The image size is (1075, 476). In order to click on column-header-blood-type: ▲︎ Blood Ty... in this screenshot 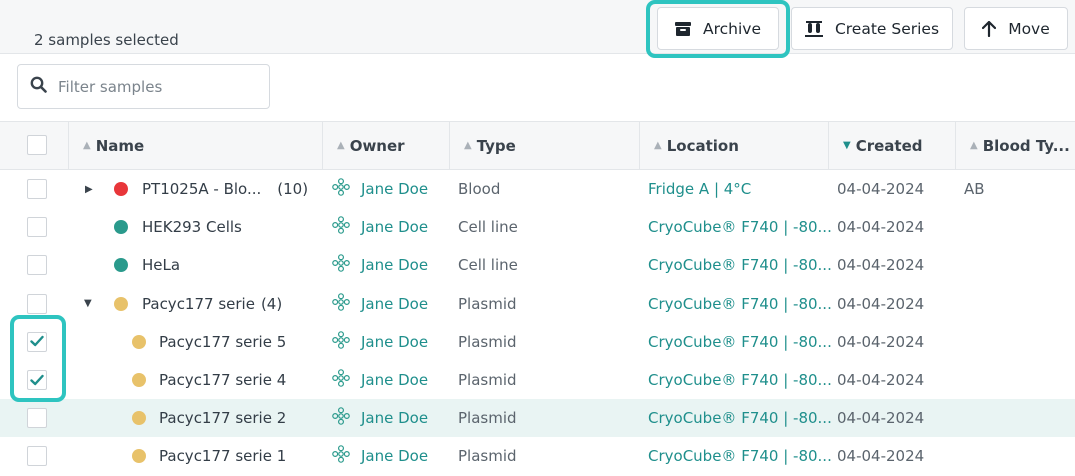, I will do `click(1015, 145)`.